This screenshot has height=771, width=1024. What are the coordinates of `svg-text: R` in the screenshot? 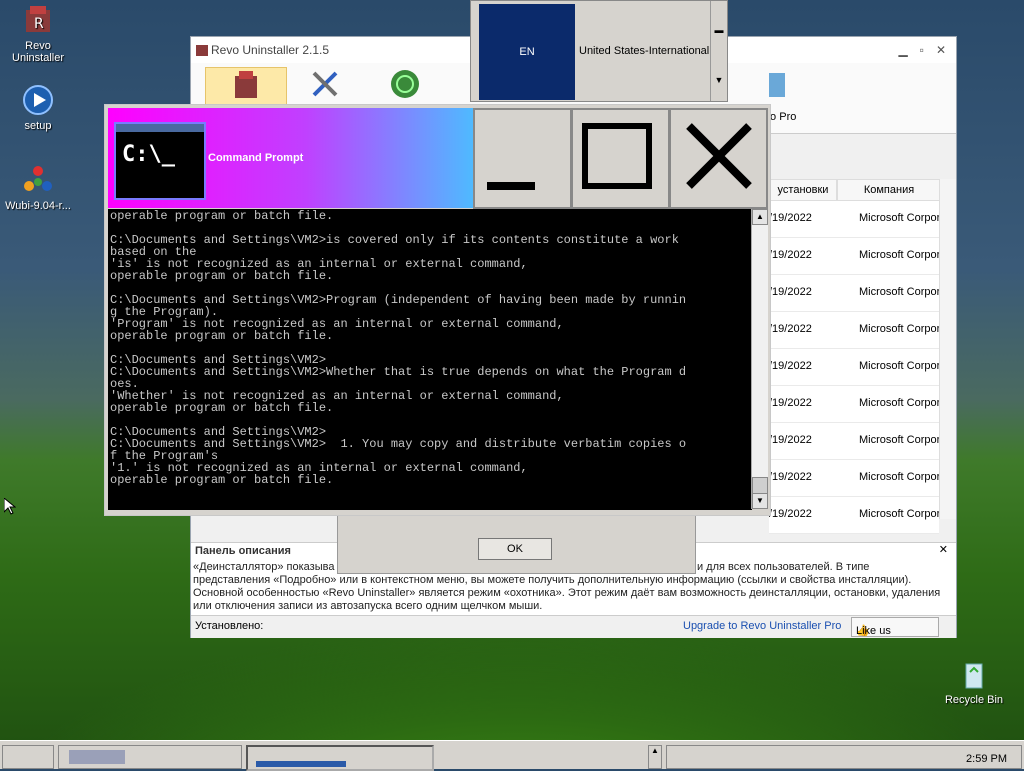 It's located at (39, 24).